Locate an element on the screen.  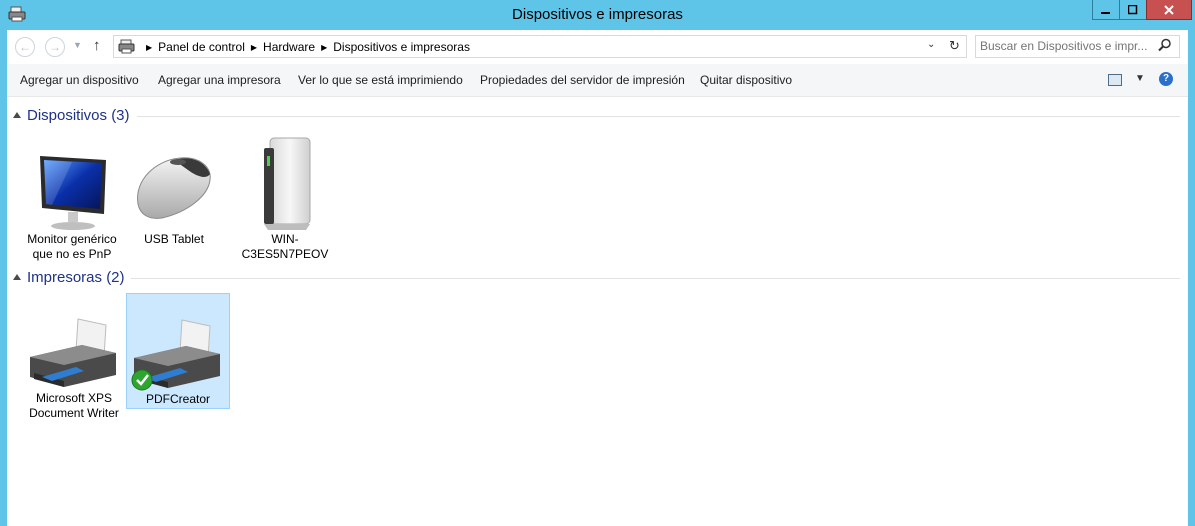
change-view-icon is located at coordinates (1115, 80).